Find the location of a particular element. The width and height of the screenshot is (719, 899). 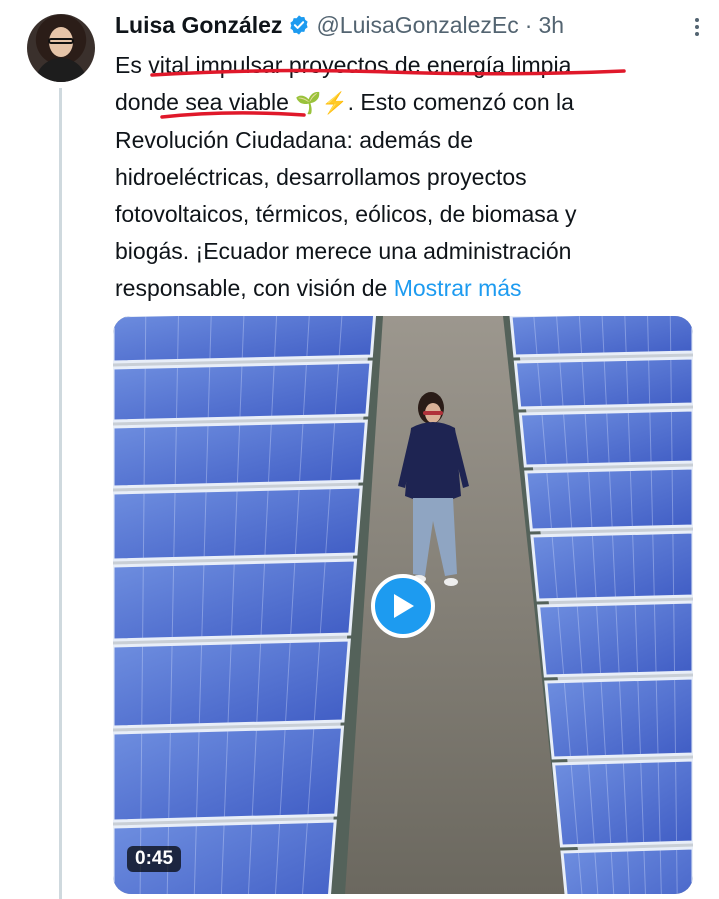

text-line-4: hidroeléctricas, desarrollamos proyectos is located at coordinates (321, 177).